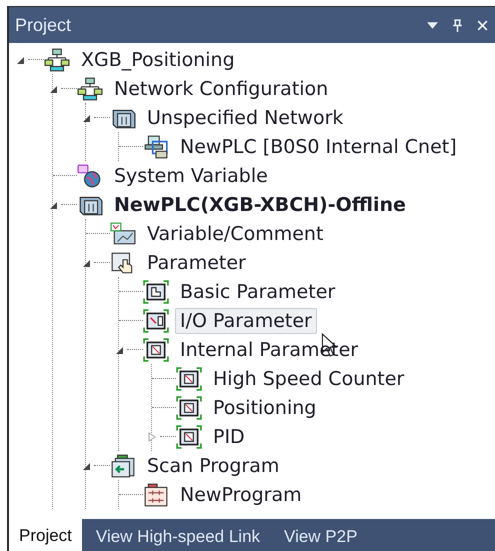 This screenshot has width=495, height=551. What do you see at coordinates (321, 536) in the screenshot?
I see `tab: View P2P` at bounding box center [321, 536].